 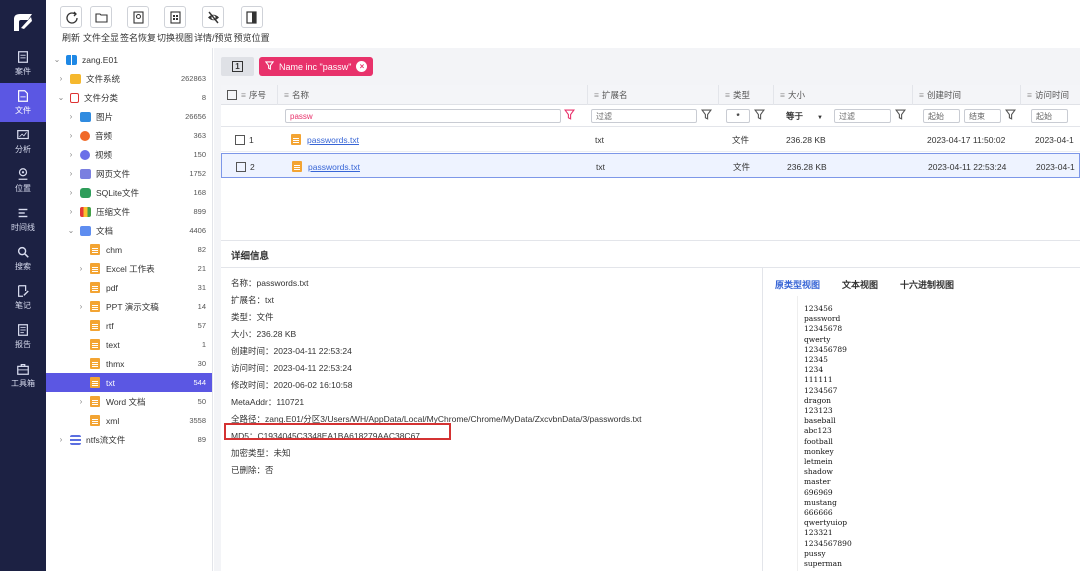 I want to click on eye-slash-button: 详情/预览, so click(x=213, y=24).